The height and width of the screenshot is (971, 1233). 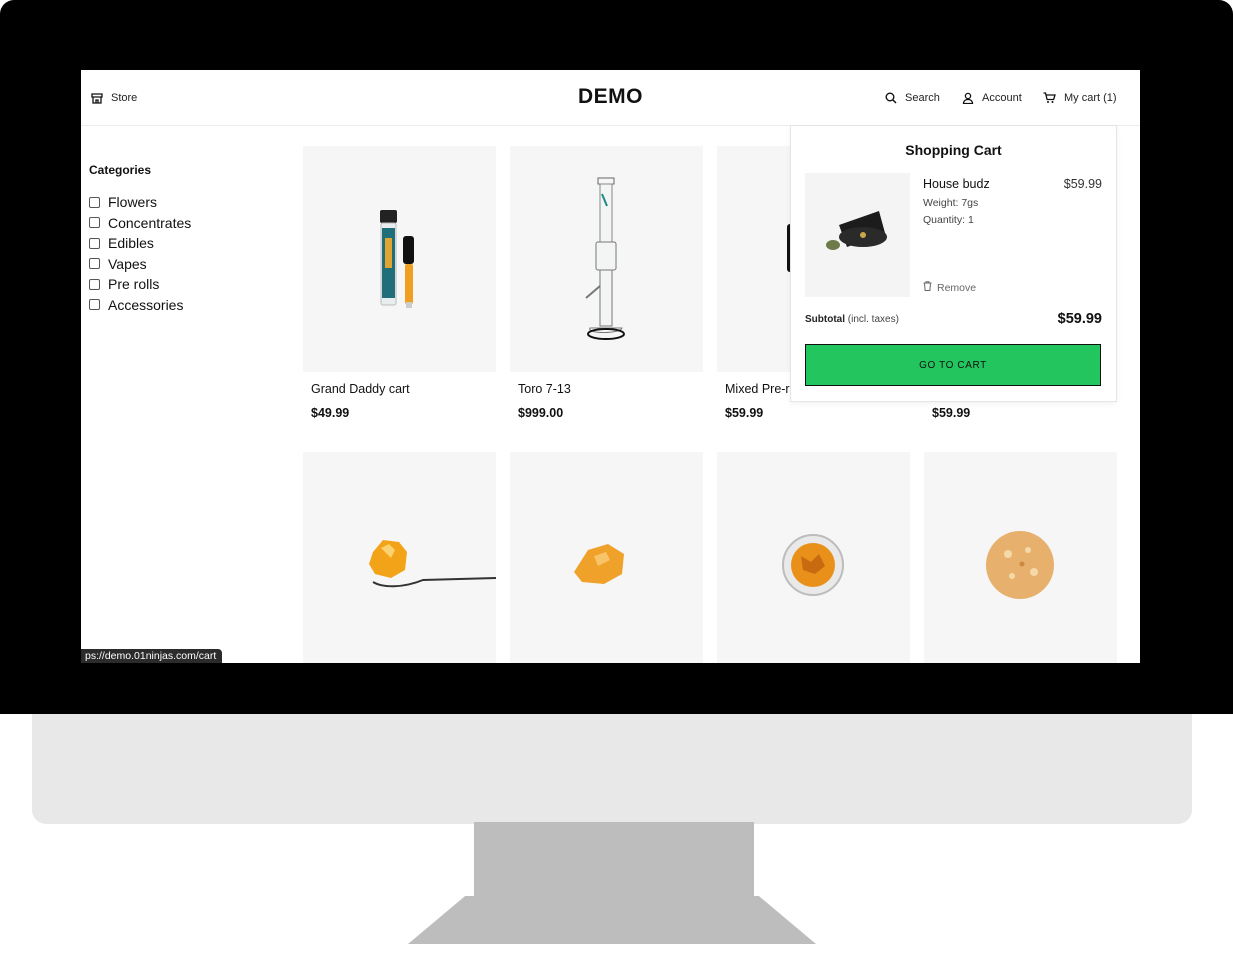 I want to click on subtotal-label: Subtotal (incl. taxes), so click(x=852, y=319).